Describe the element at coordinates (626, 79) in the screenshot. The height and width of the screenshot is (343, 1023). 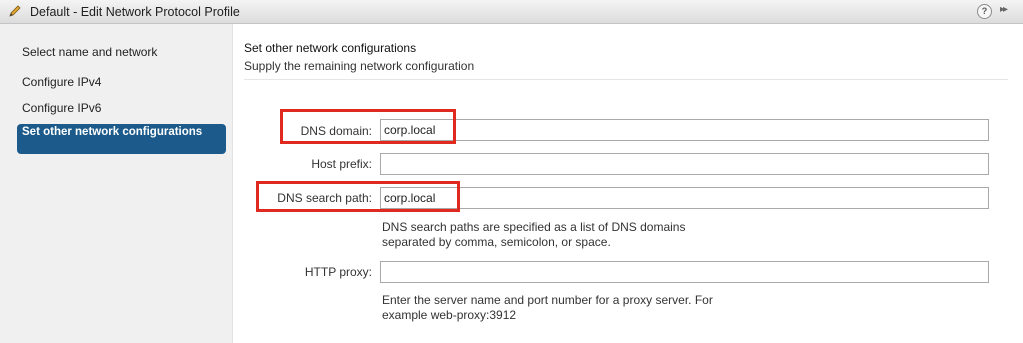
I see `header-divider` at that location.